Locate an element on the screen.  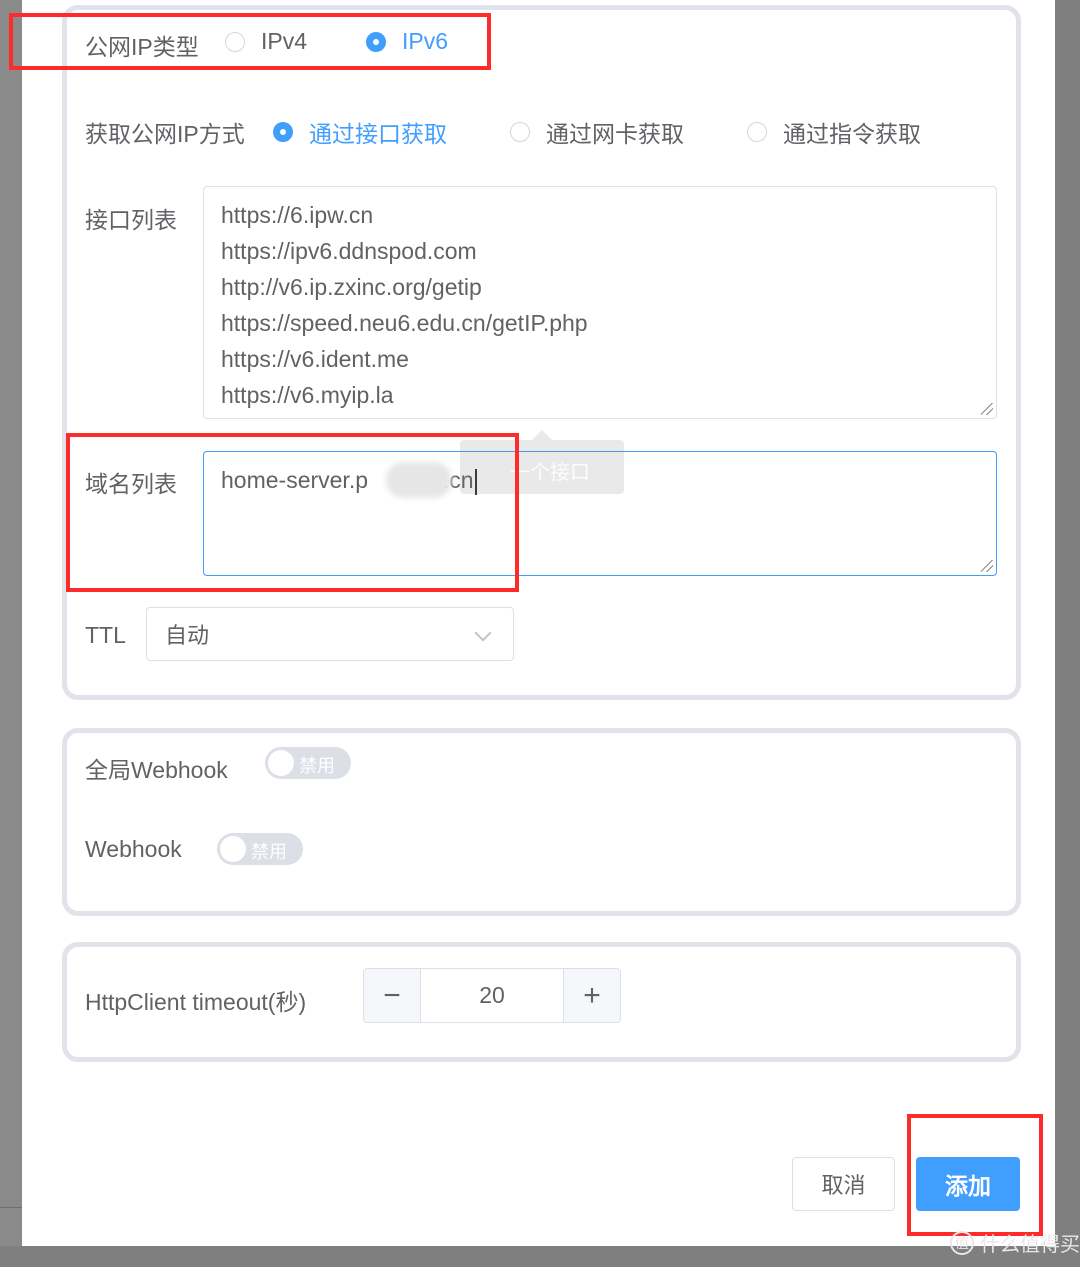
radio-via-interface: 通过接口获取 is located at coordinates (360, 132).